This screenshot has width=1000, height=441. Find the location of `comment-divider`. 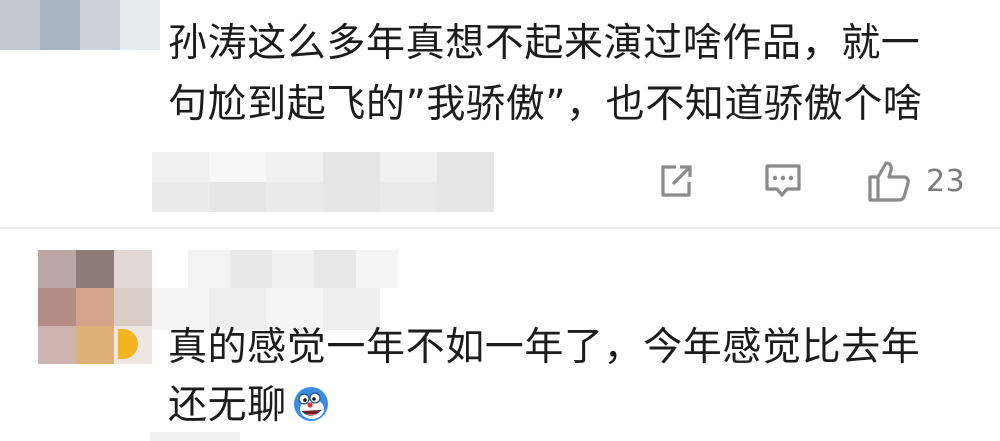

comment-divider is located at coordinates (500, 228).